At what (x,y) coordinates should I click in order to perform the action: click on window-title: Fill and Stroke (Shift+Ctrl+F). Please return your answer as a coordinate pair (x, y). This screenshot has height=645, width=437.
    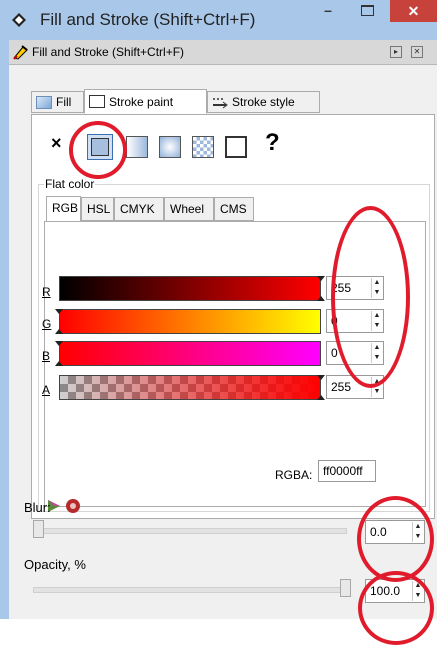
    Looking at the image, I should click on (148, 19).